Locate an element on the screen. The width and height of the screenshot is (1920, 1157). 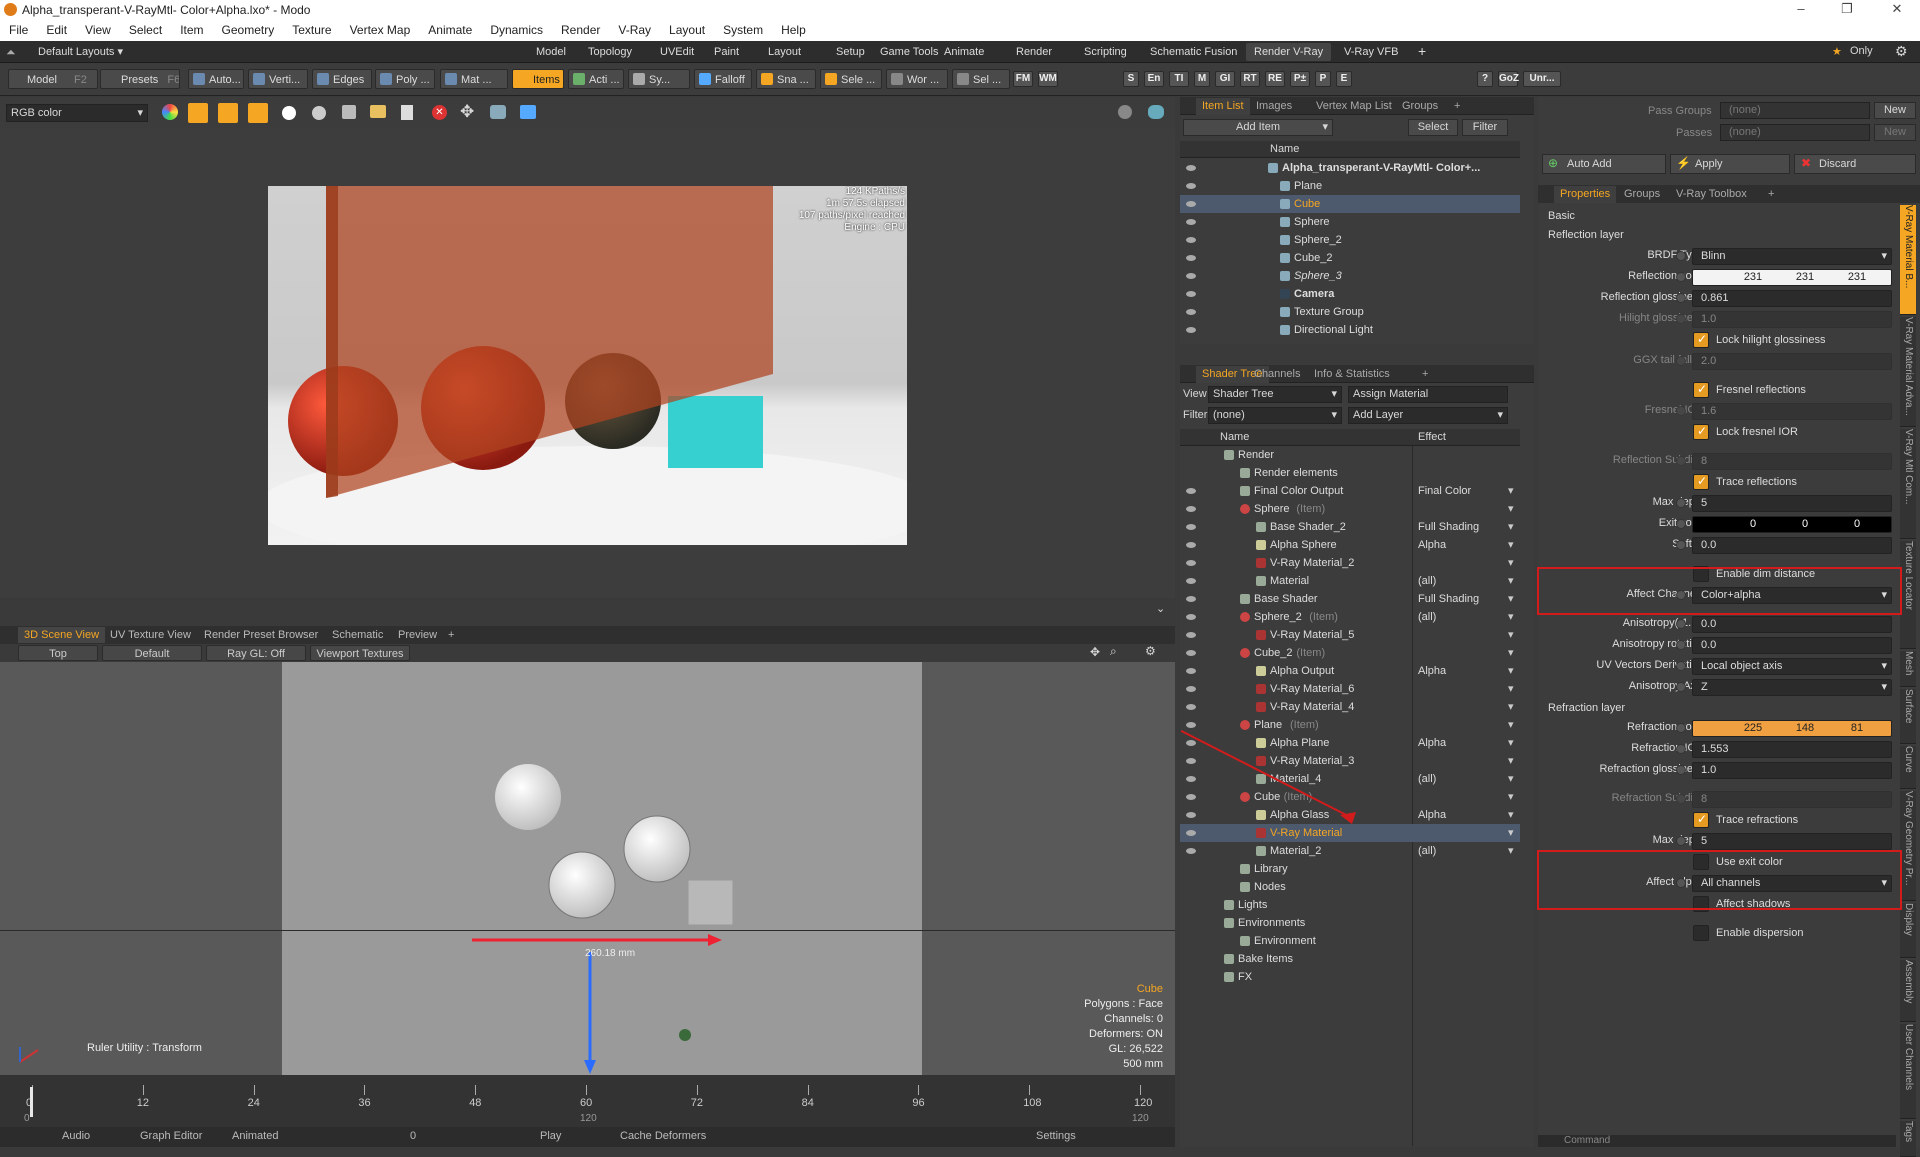
menu-dynamics: Dynamics is located at coordinates (516, 30).